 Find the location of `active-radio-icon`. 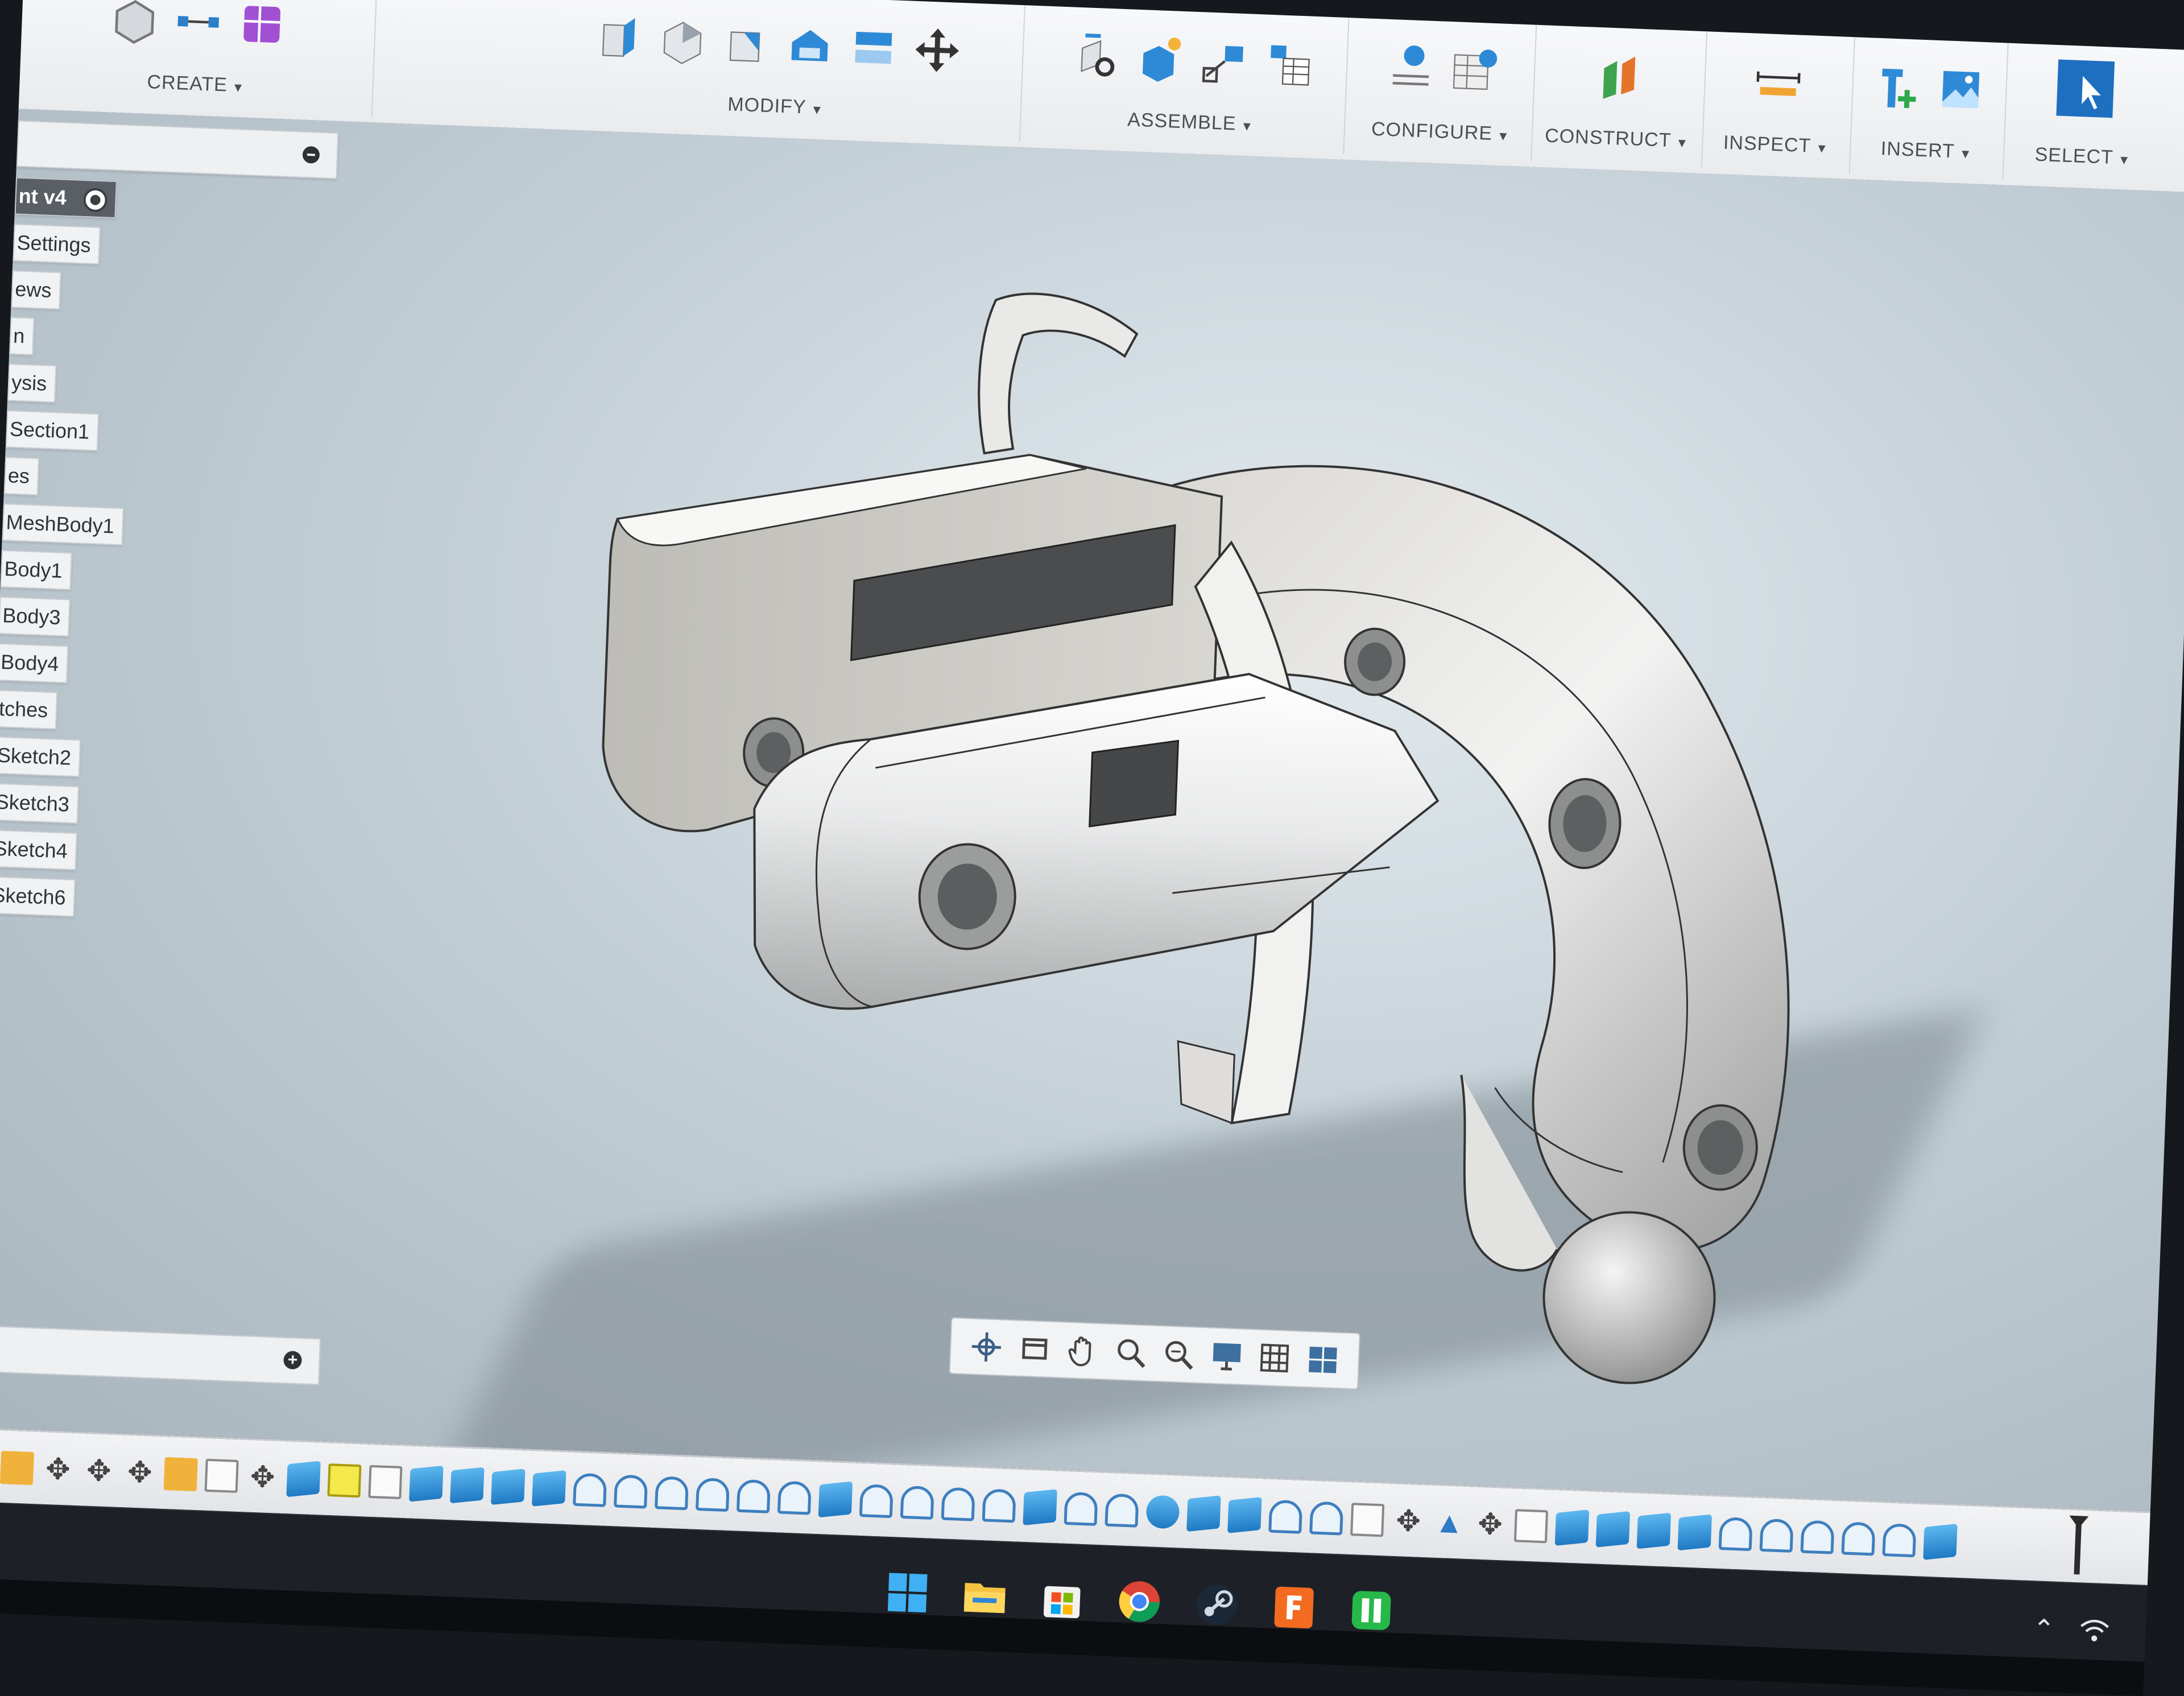

active-radio-icon is located at coordinates (95, 200).